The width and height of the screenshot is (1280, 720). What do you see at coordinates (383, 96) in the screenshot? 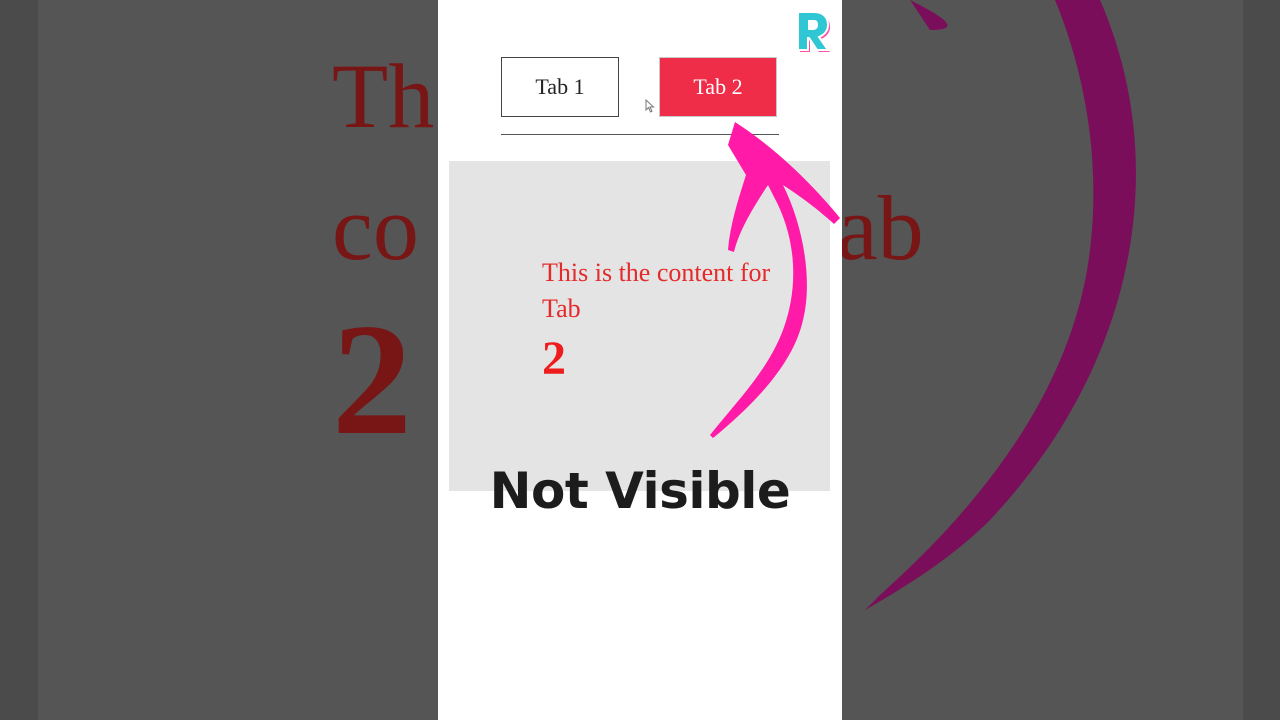
I see `background-text-line1: Th` at bounding box center [383, 96].